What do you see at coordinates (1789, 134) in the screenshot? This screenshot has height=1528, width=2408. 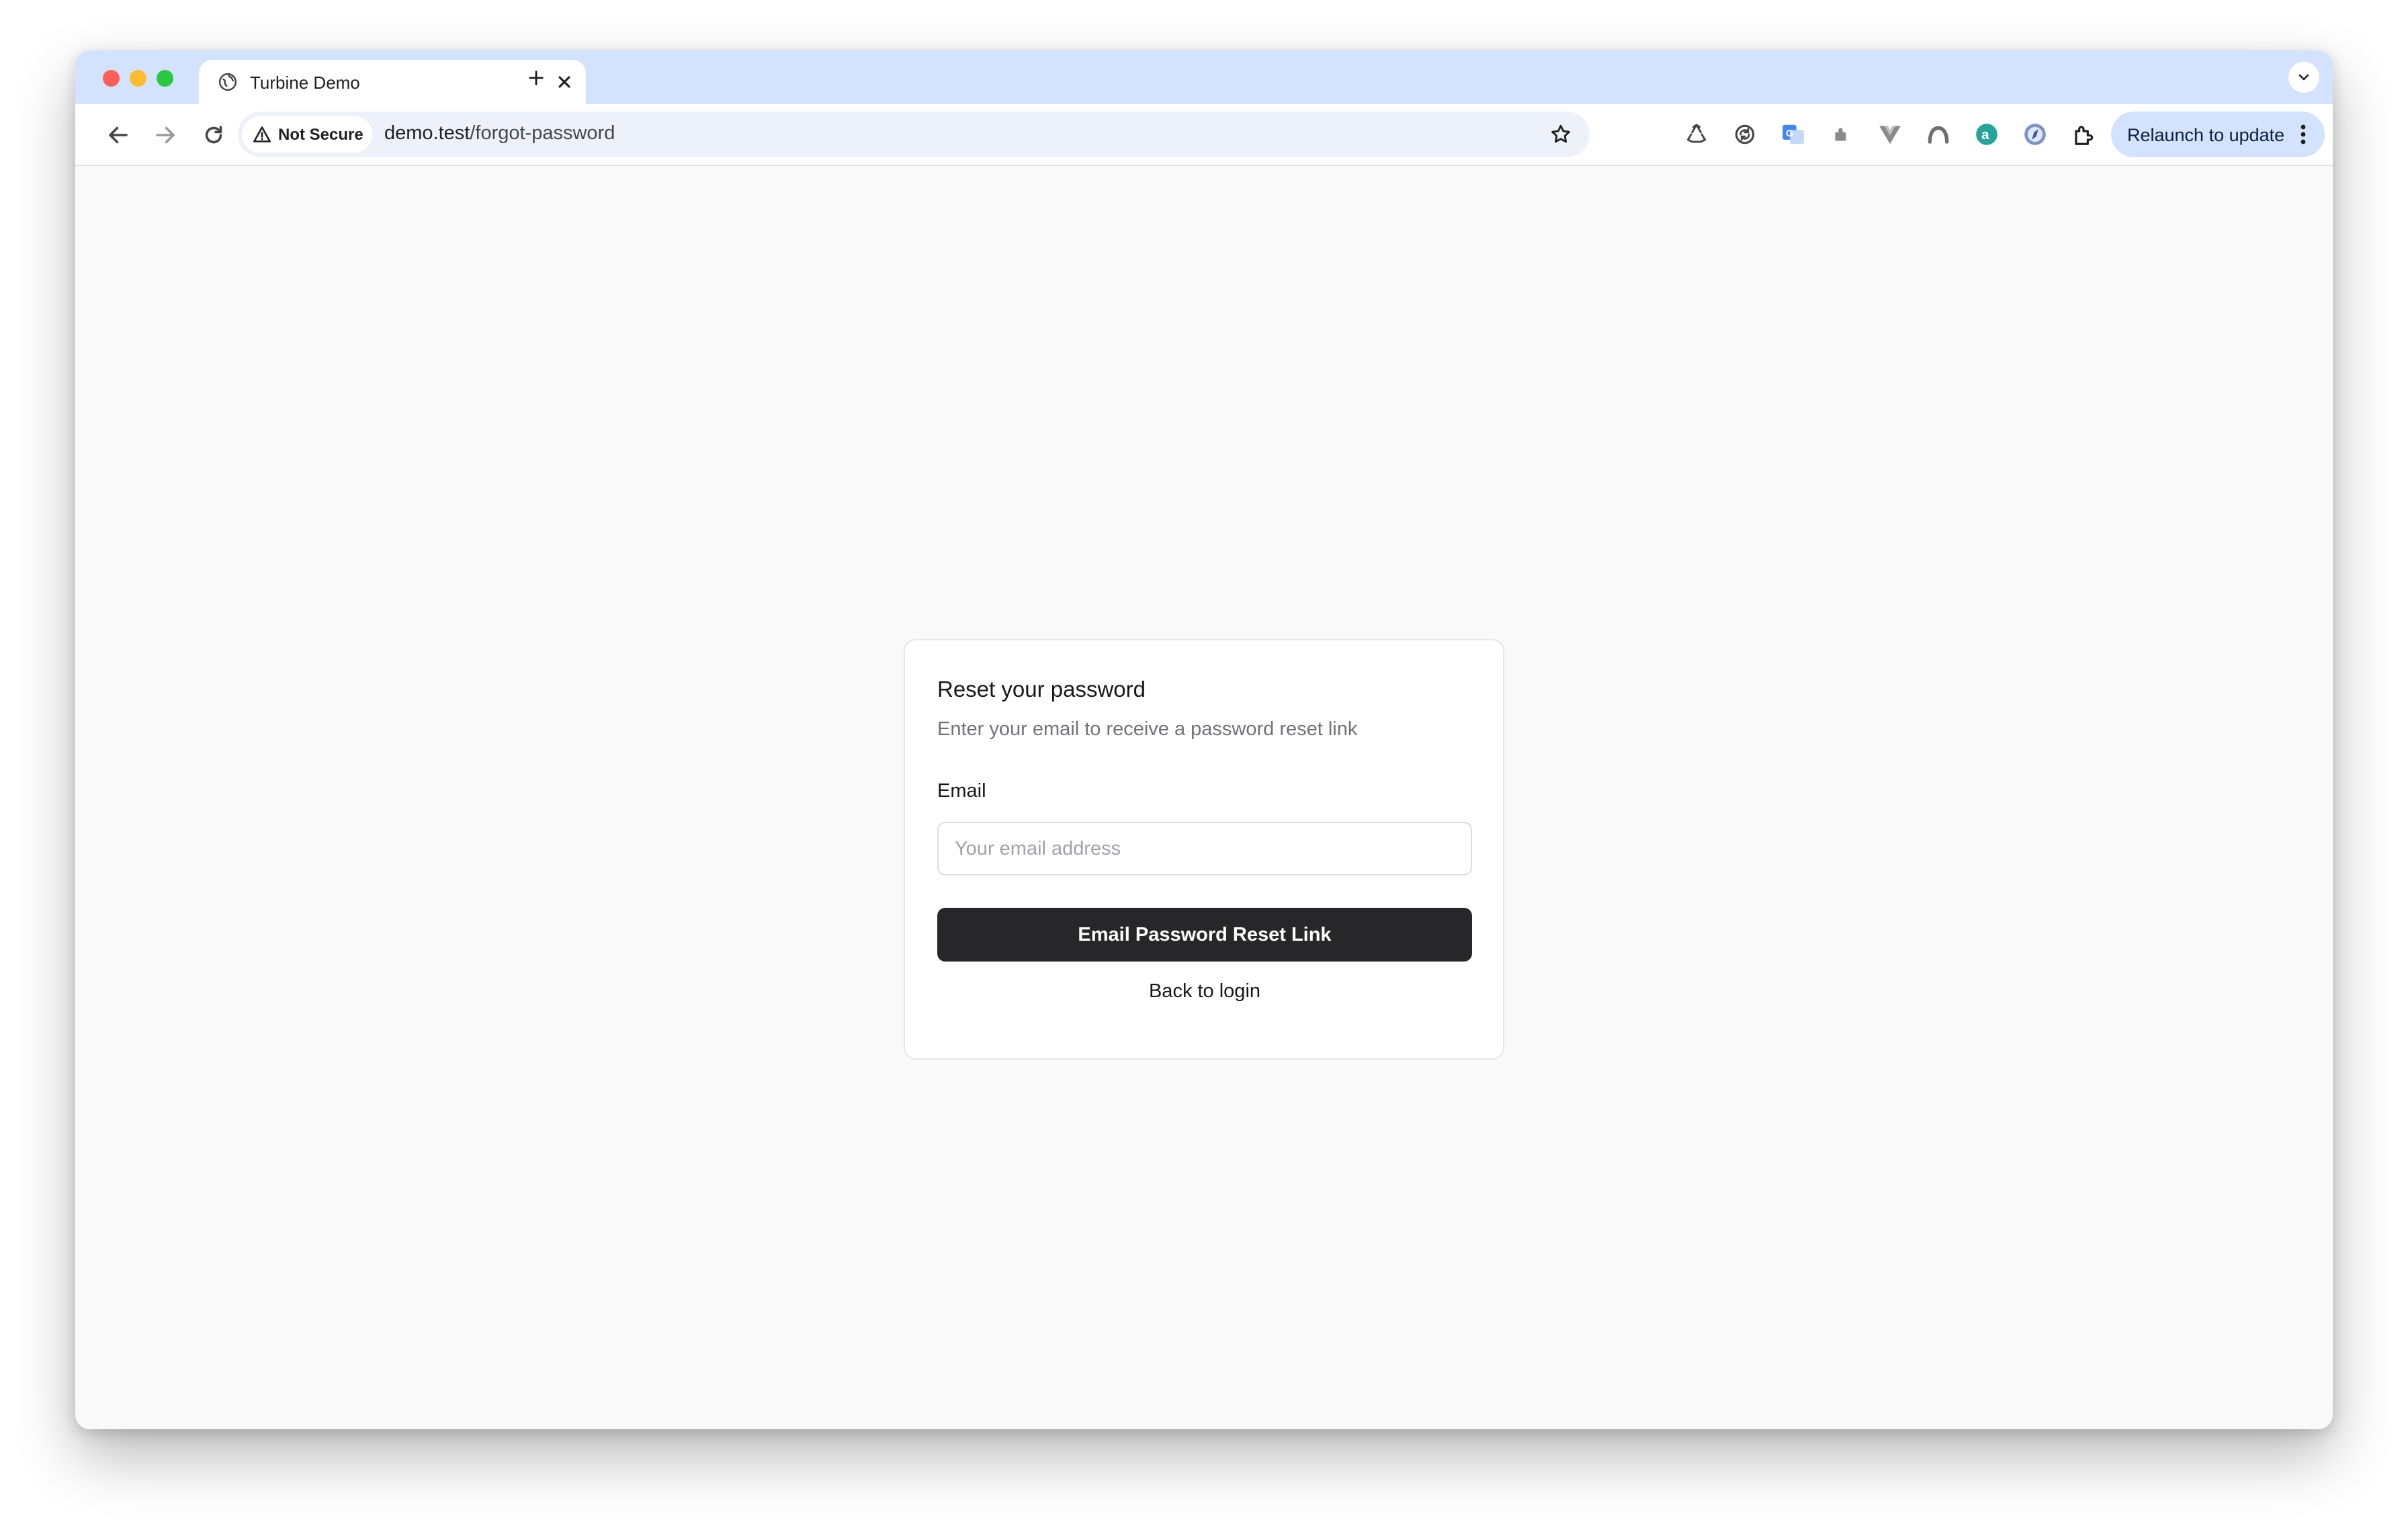 I see `svg-text: G` at bounding box center [1789, 134].